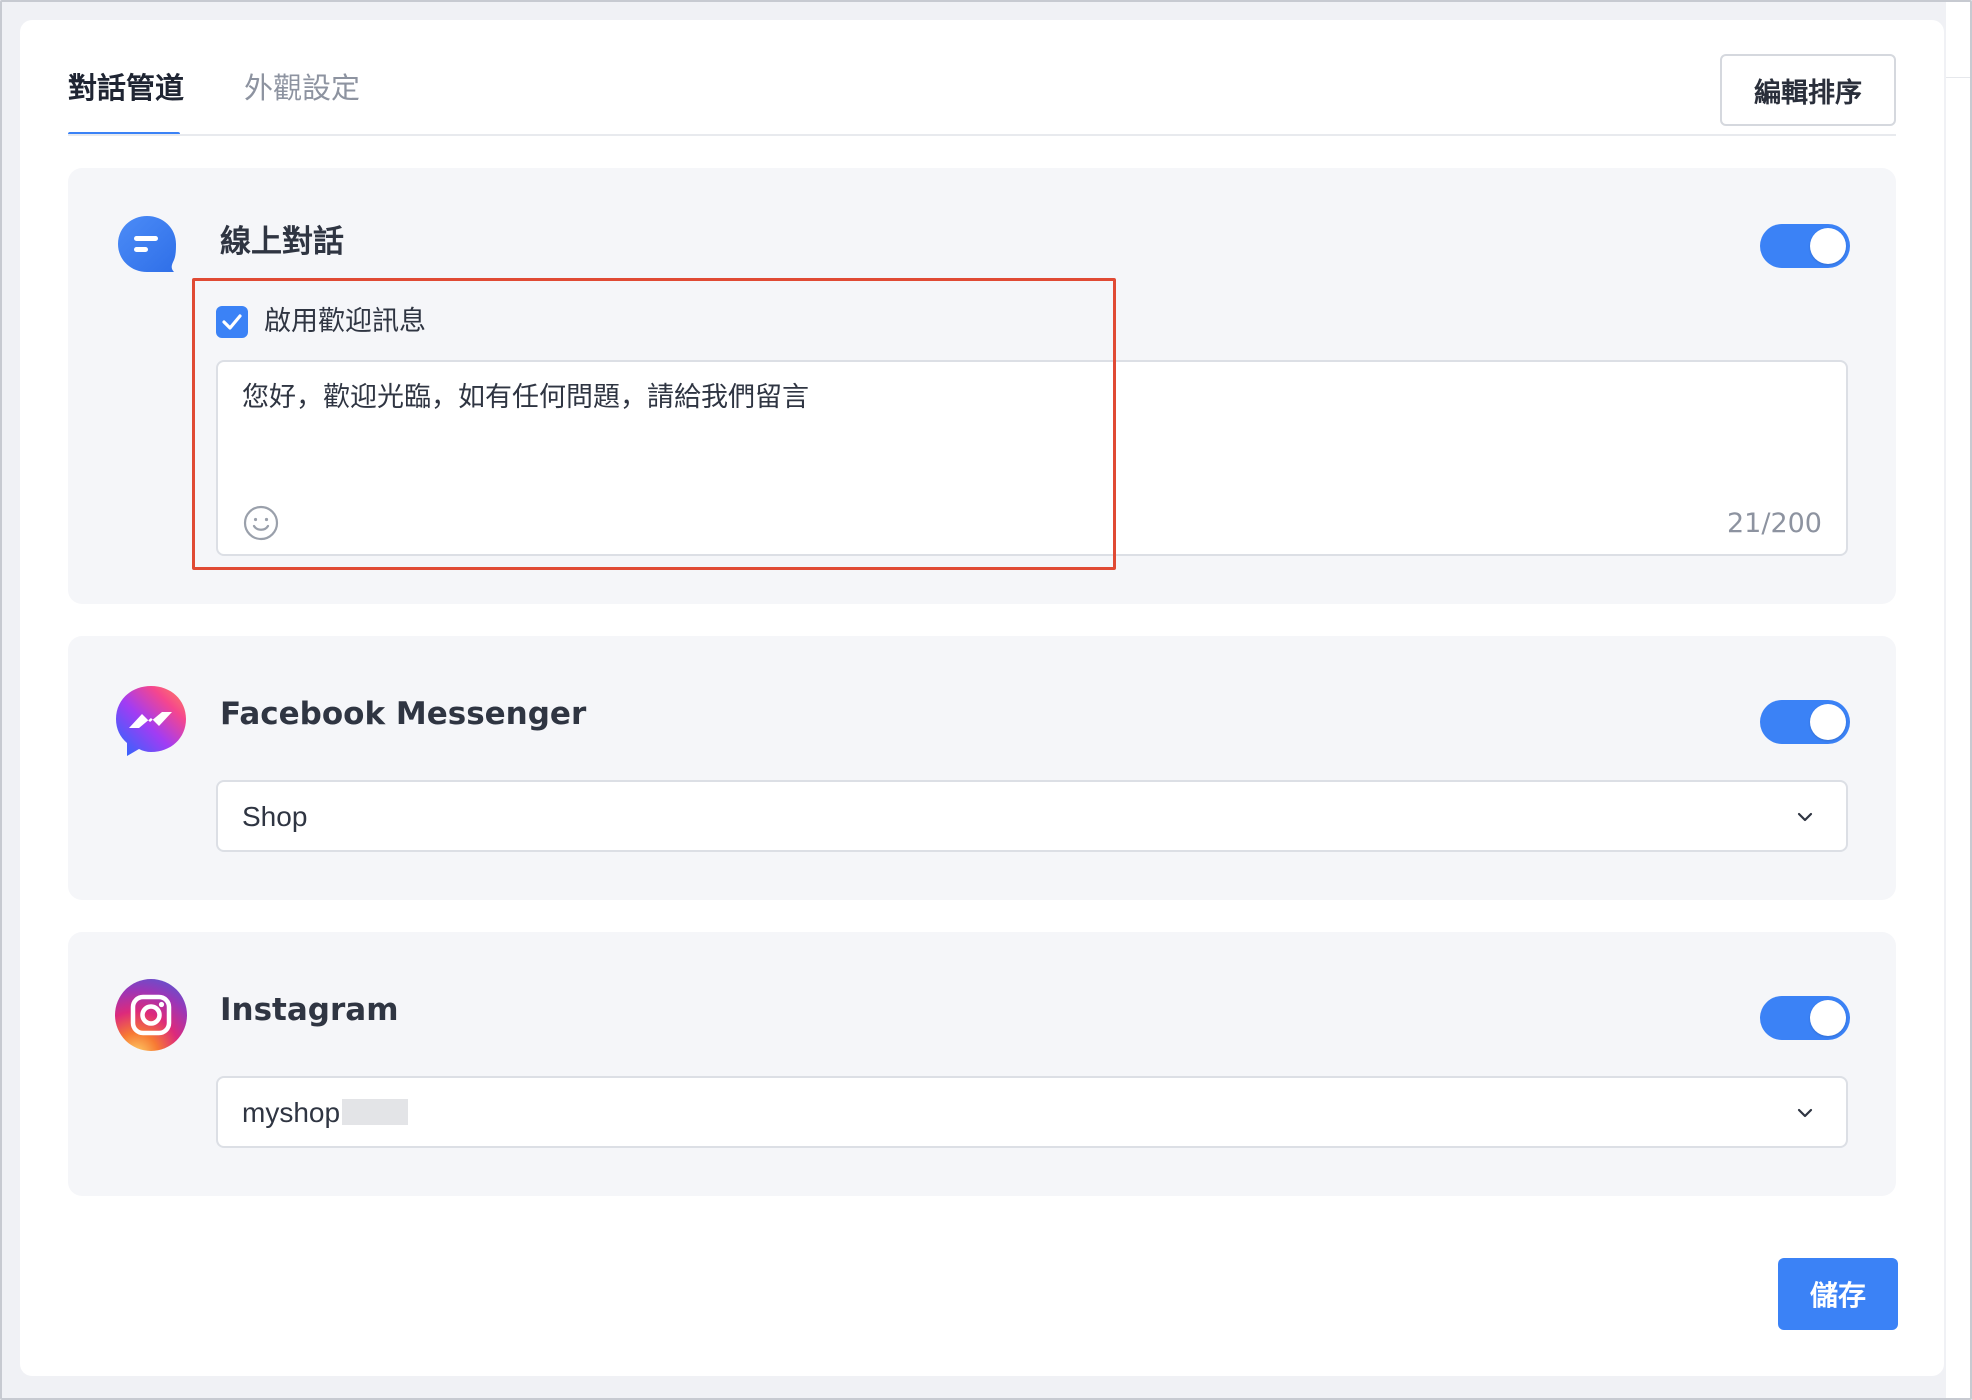 This screenshot has width=1972, height=1400. I want to click on messenger-icon, so click(151, 721).